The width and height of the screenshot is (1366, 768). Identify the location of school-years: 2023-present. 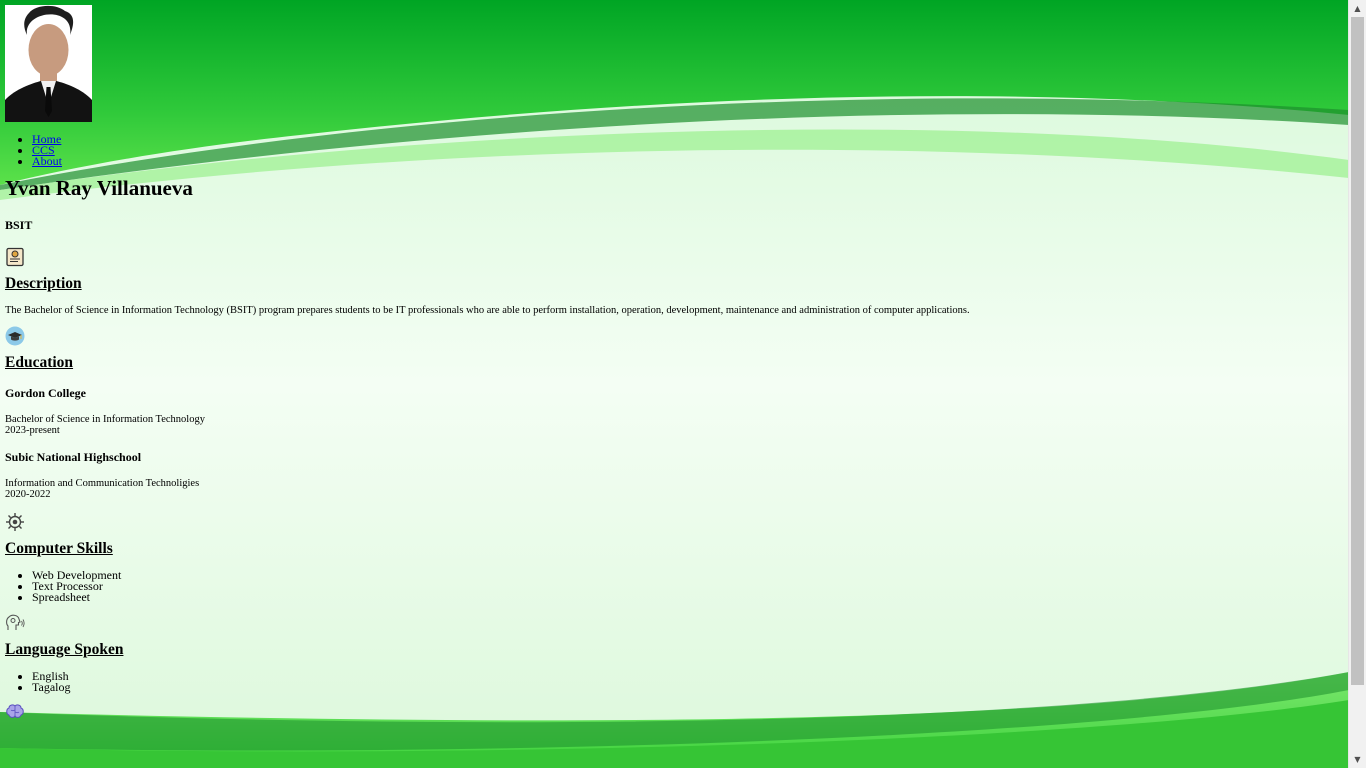
(32, 430).